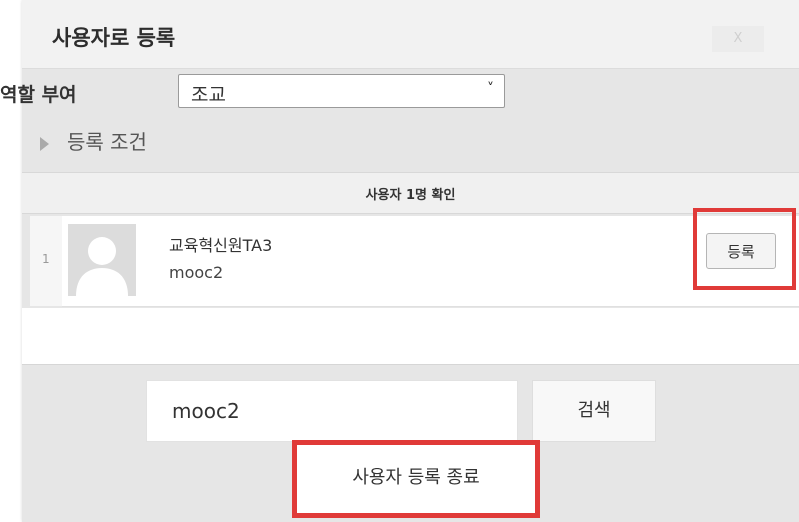 This screenshot has width=799, height=522. Describe the element at coordinates (107, 140) in the screenshot. I see `enrolment-conditions-toggle: 등록 조건` at that location.